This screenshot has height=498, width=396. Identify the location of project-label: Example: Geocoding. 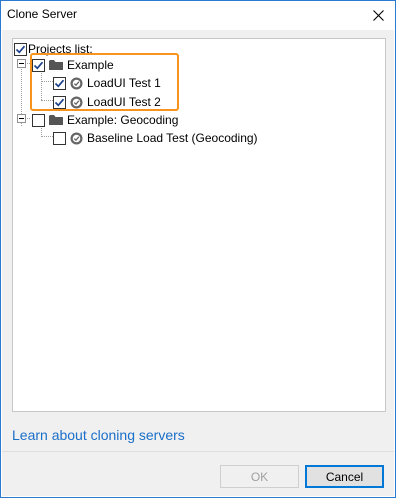
(123, 120).